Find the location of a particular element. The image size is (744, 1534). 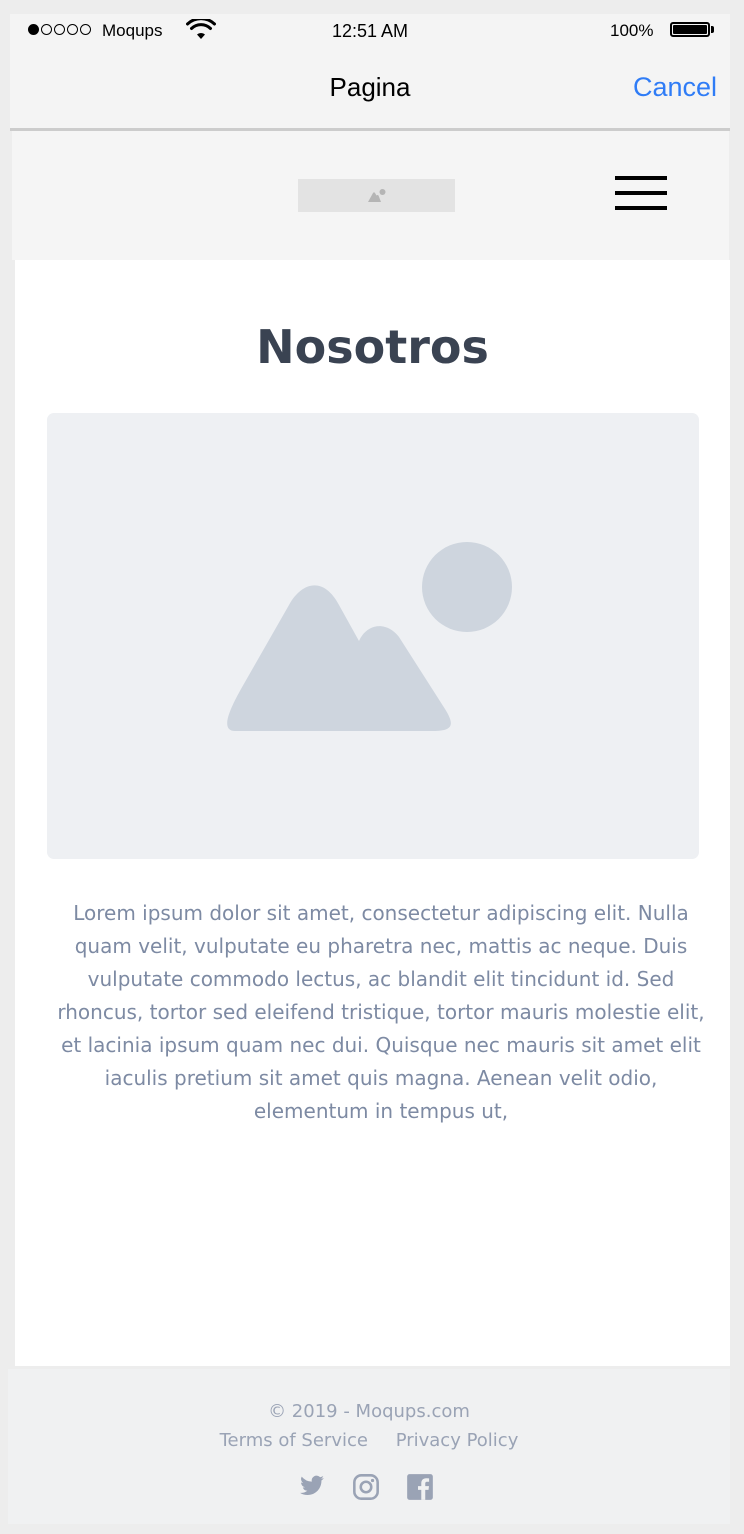

facebook-icon is located at coordinates (420, 1487).